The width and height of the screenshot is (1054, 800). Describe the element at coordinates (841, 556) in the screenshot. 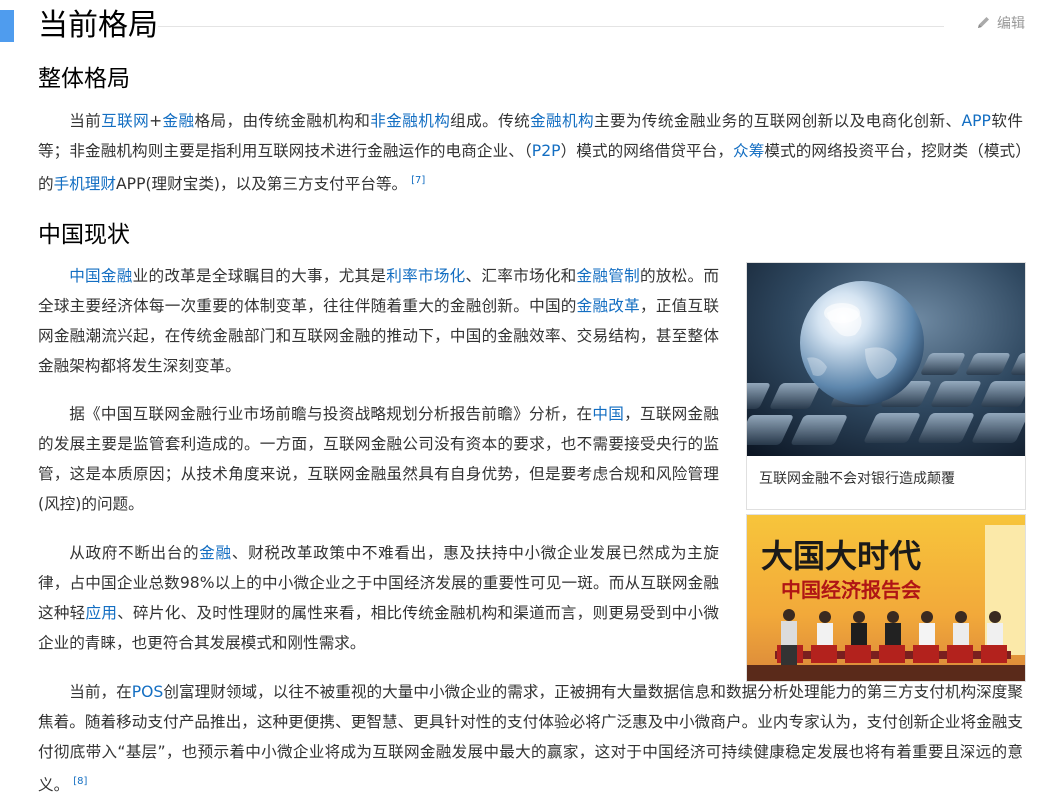

I see `banner-title: 大国大时代` at that location.